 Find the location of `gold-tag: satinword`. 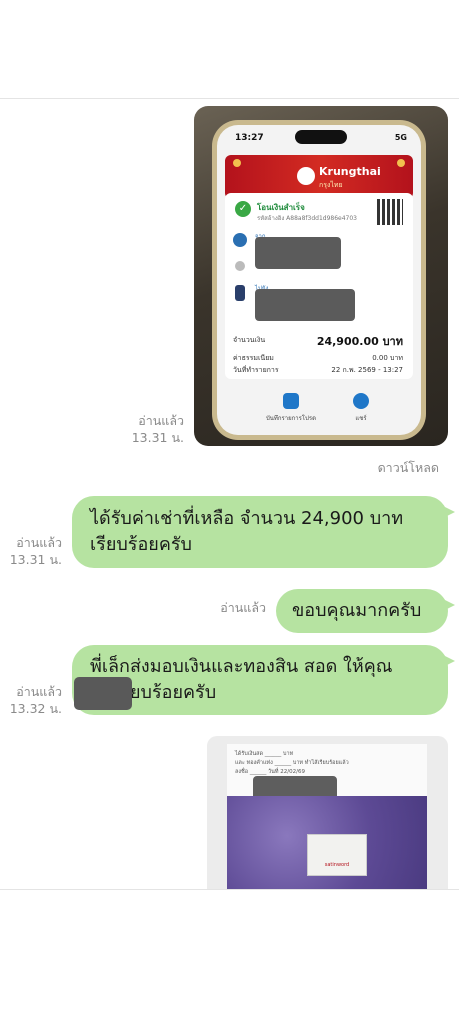

gold-tag: satinword is located at coordinates (337, 855).